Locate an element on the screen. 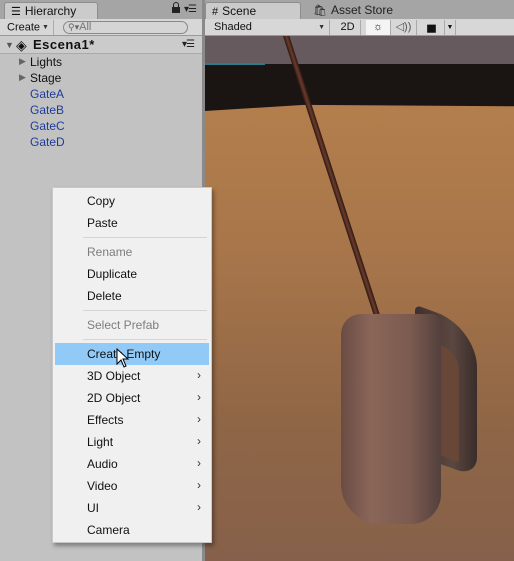 Image resolution: width=514 pixels, height=561 pixels. hierarchy-item-label: GateD is located at coordinates (47, 142).